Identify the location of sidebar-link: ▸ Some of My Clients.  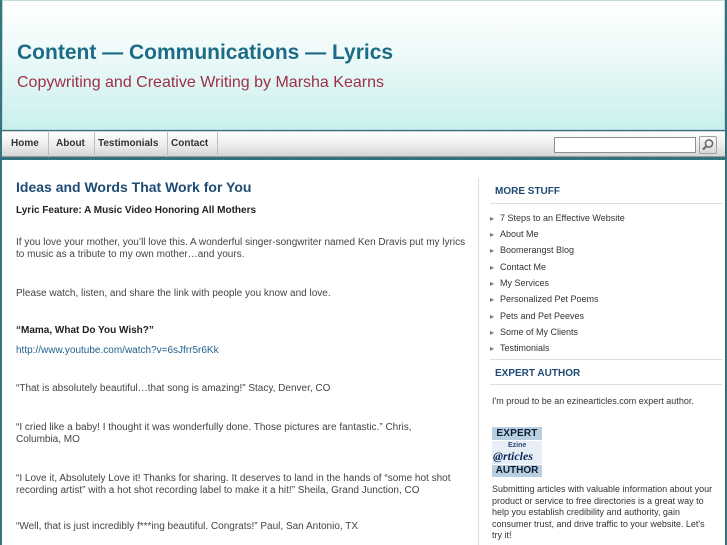
(534, 332).